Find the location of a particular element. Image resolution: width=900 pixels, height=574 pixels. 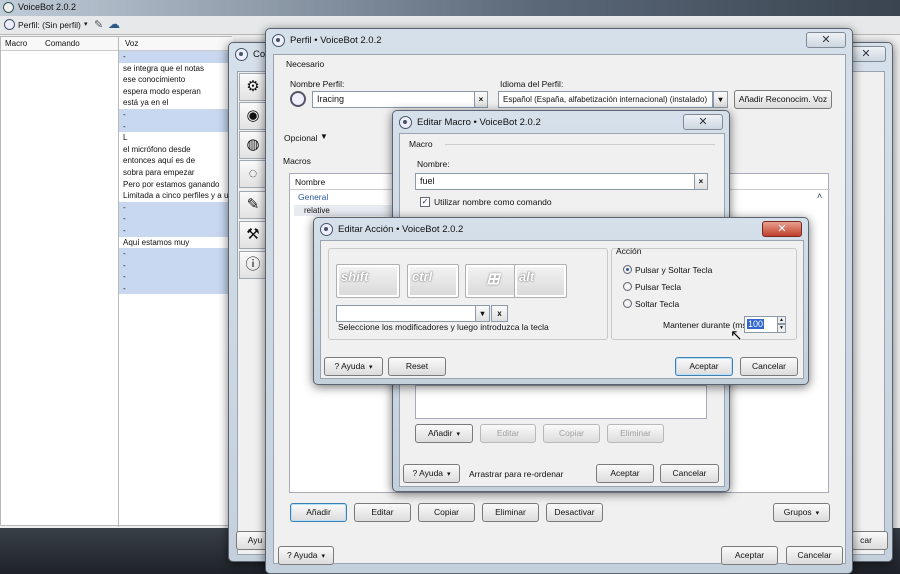

list-item: ese conocimiento is located at coordinates (176, 80).